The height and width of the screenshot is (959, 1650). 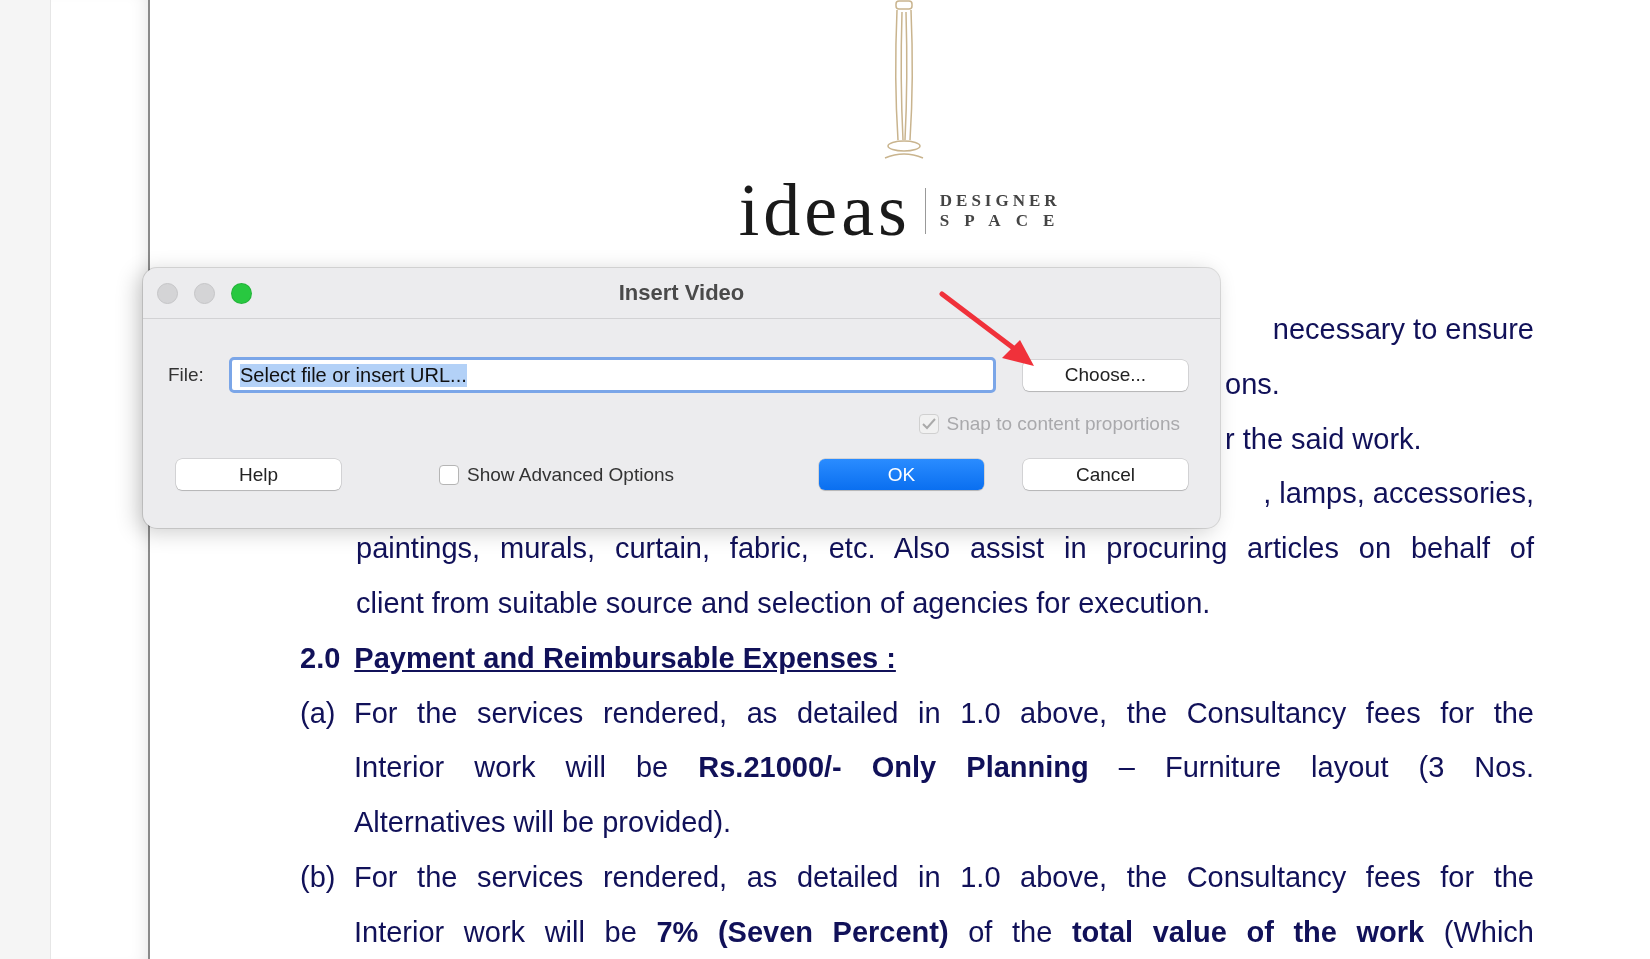 What do you see at coordinates (318, 877) in the screenshot?
I see `item-label: (b)` at bounding box center [318, 877].